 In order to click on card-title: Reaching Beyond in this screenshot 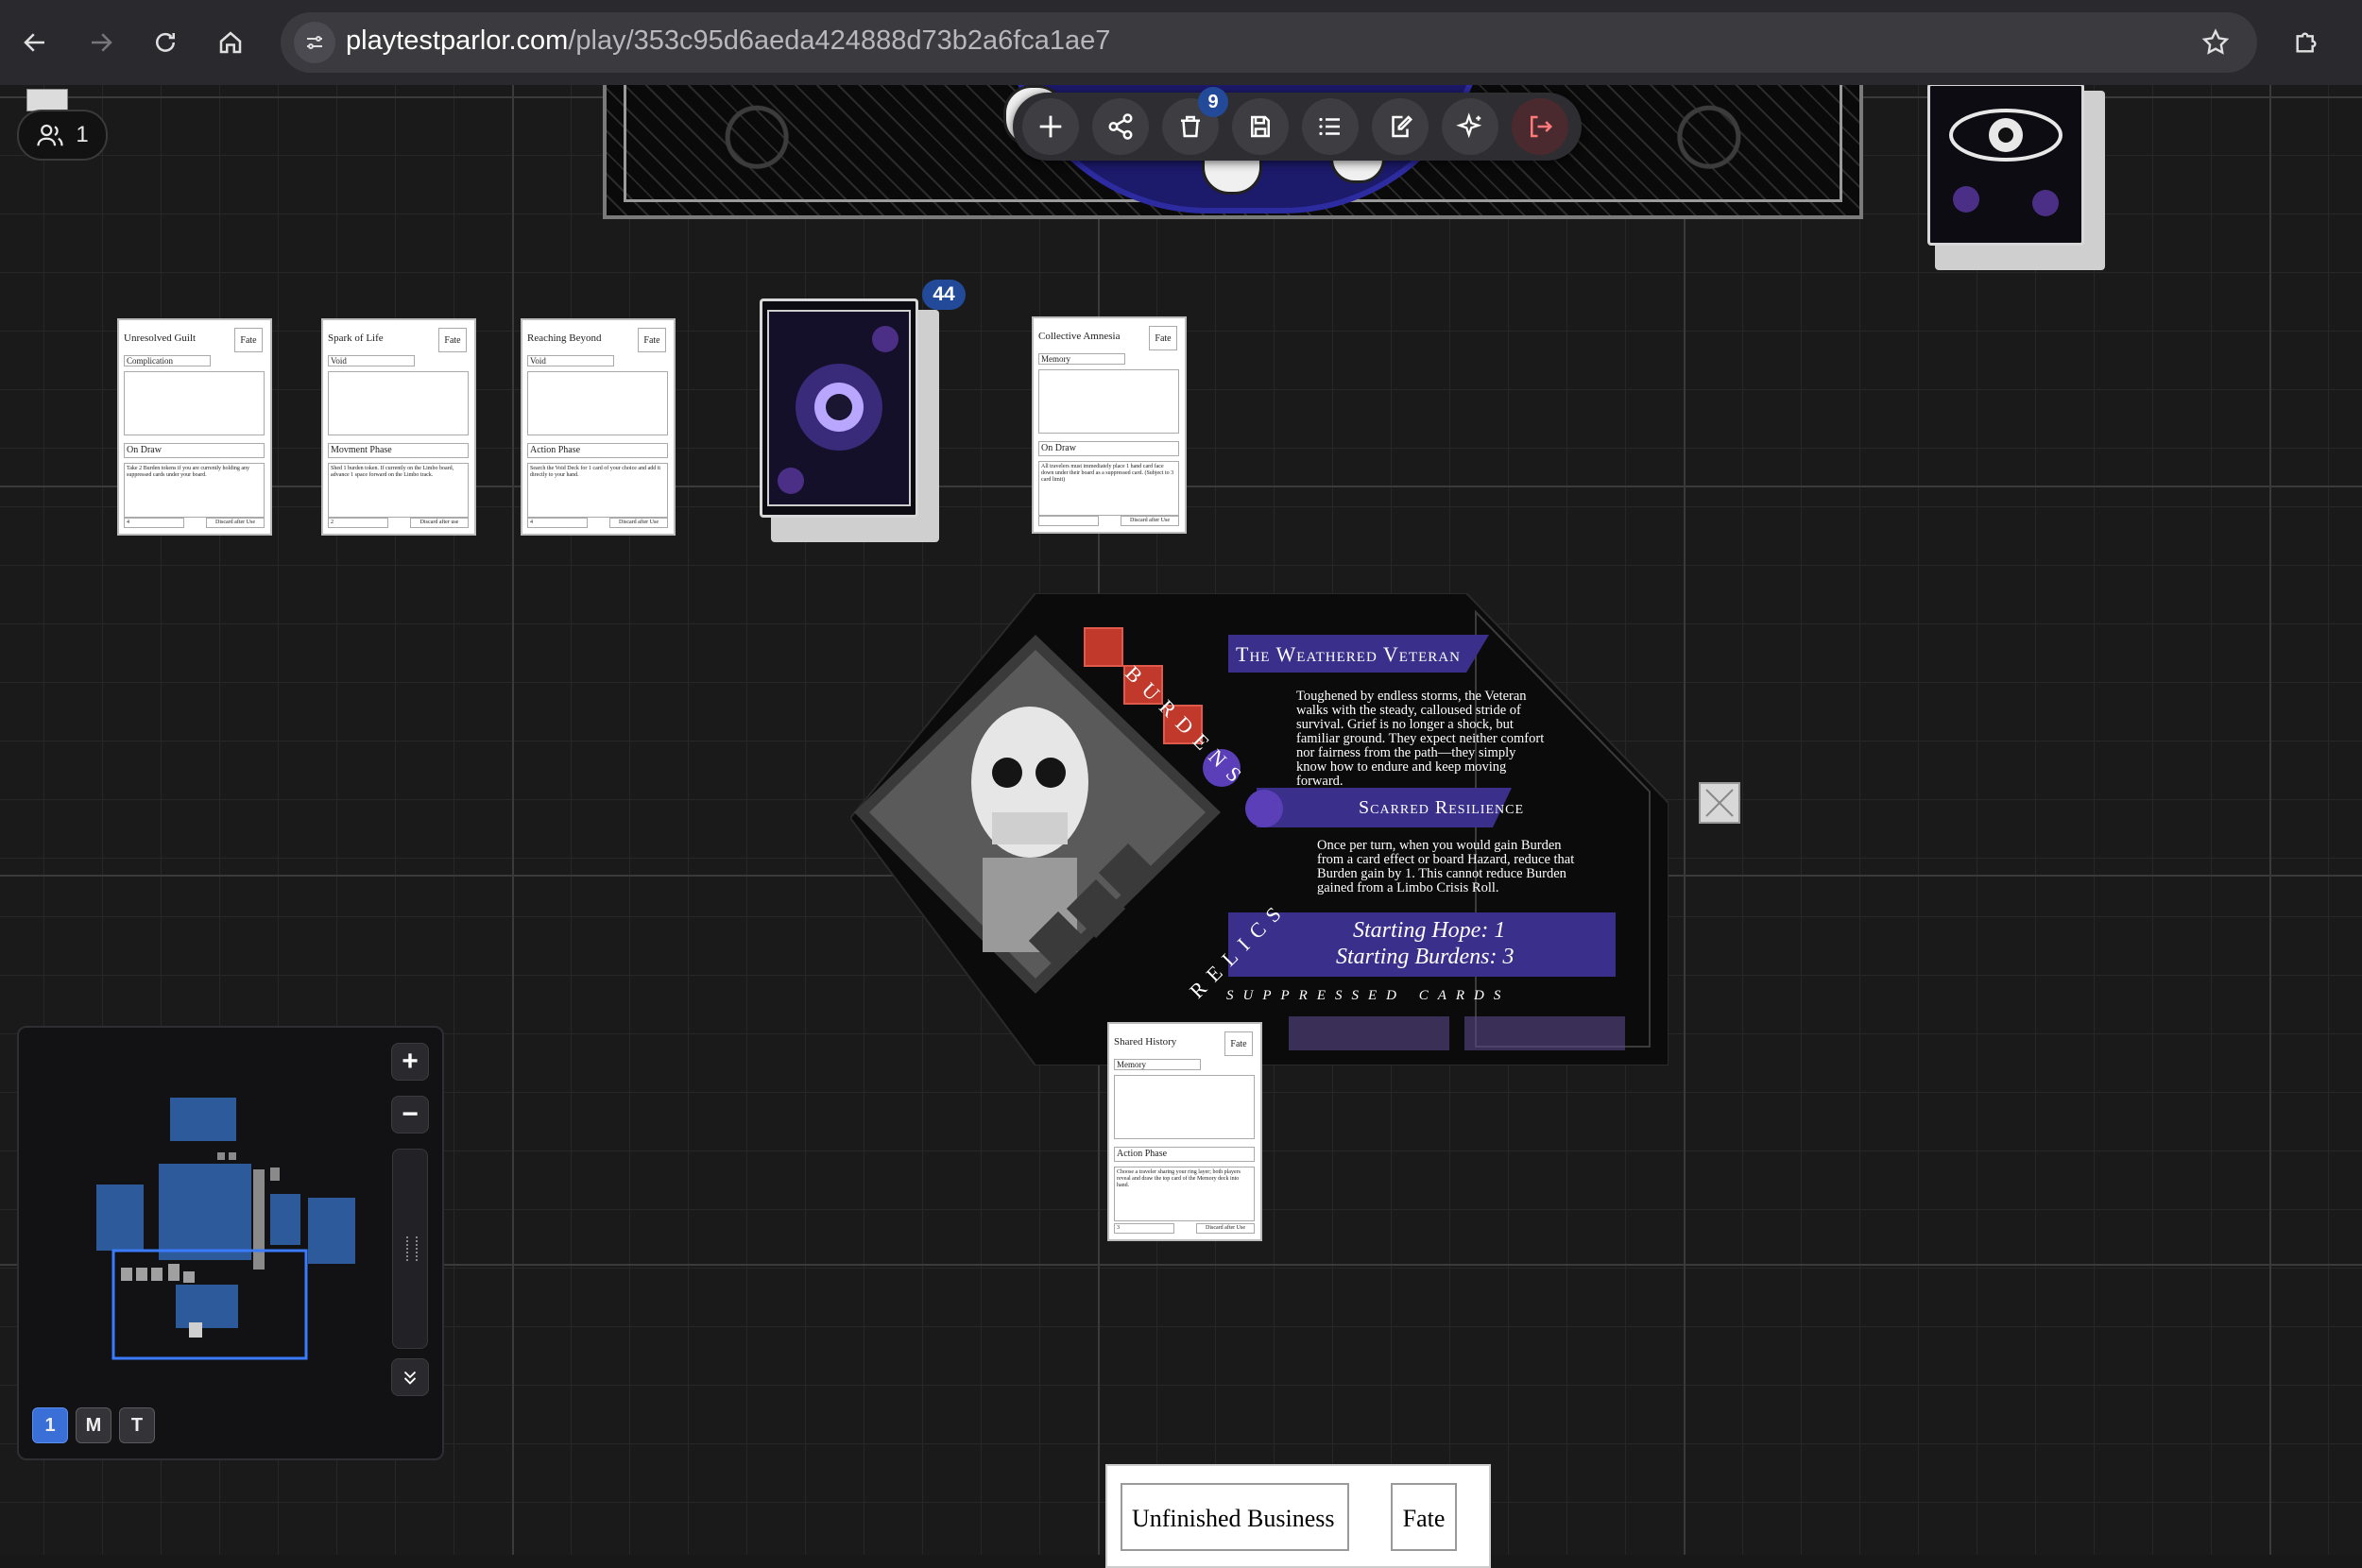, I will do `click(564, 338)`.